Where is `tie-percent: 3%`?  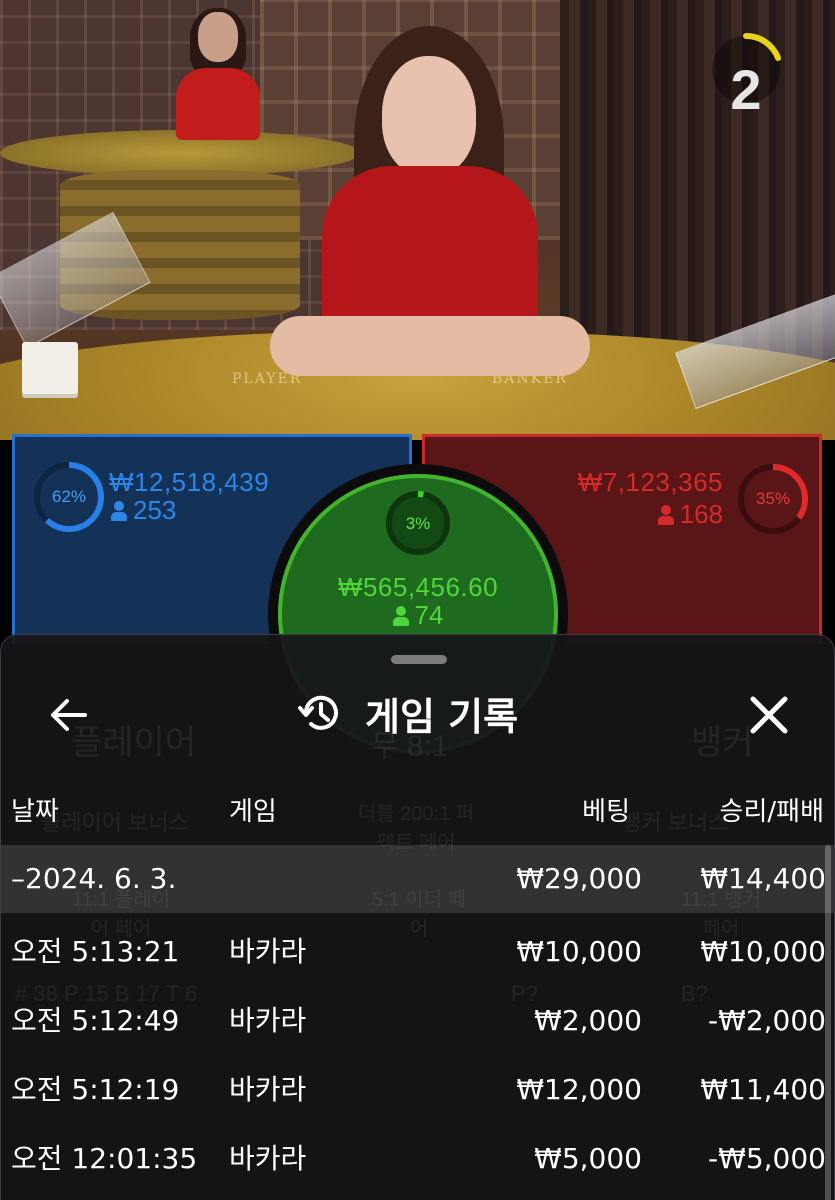 tie-percent: 3% is located at coordinates (418, 523).